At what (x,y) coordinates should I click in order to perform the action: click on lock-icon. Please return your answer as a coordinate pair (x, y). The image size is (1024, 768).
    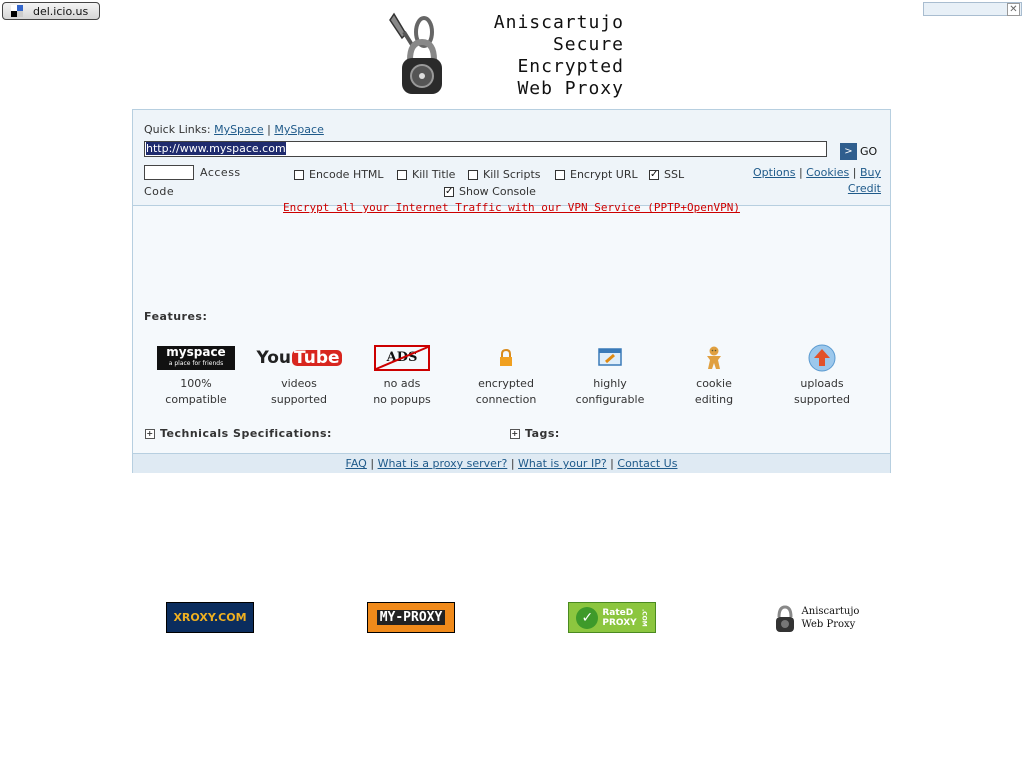
    Looking at the image, I should click on (506, 357).